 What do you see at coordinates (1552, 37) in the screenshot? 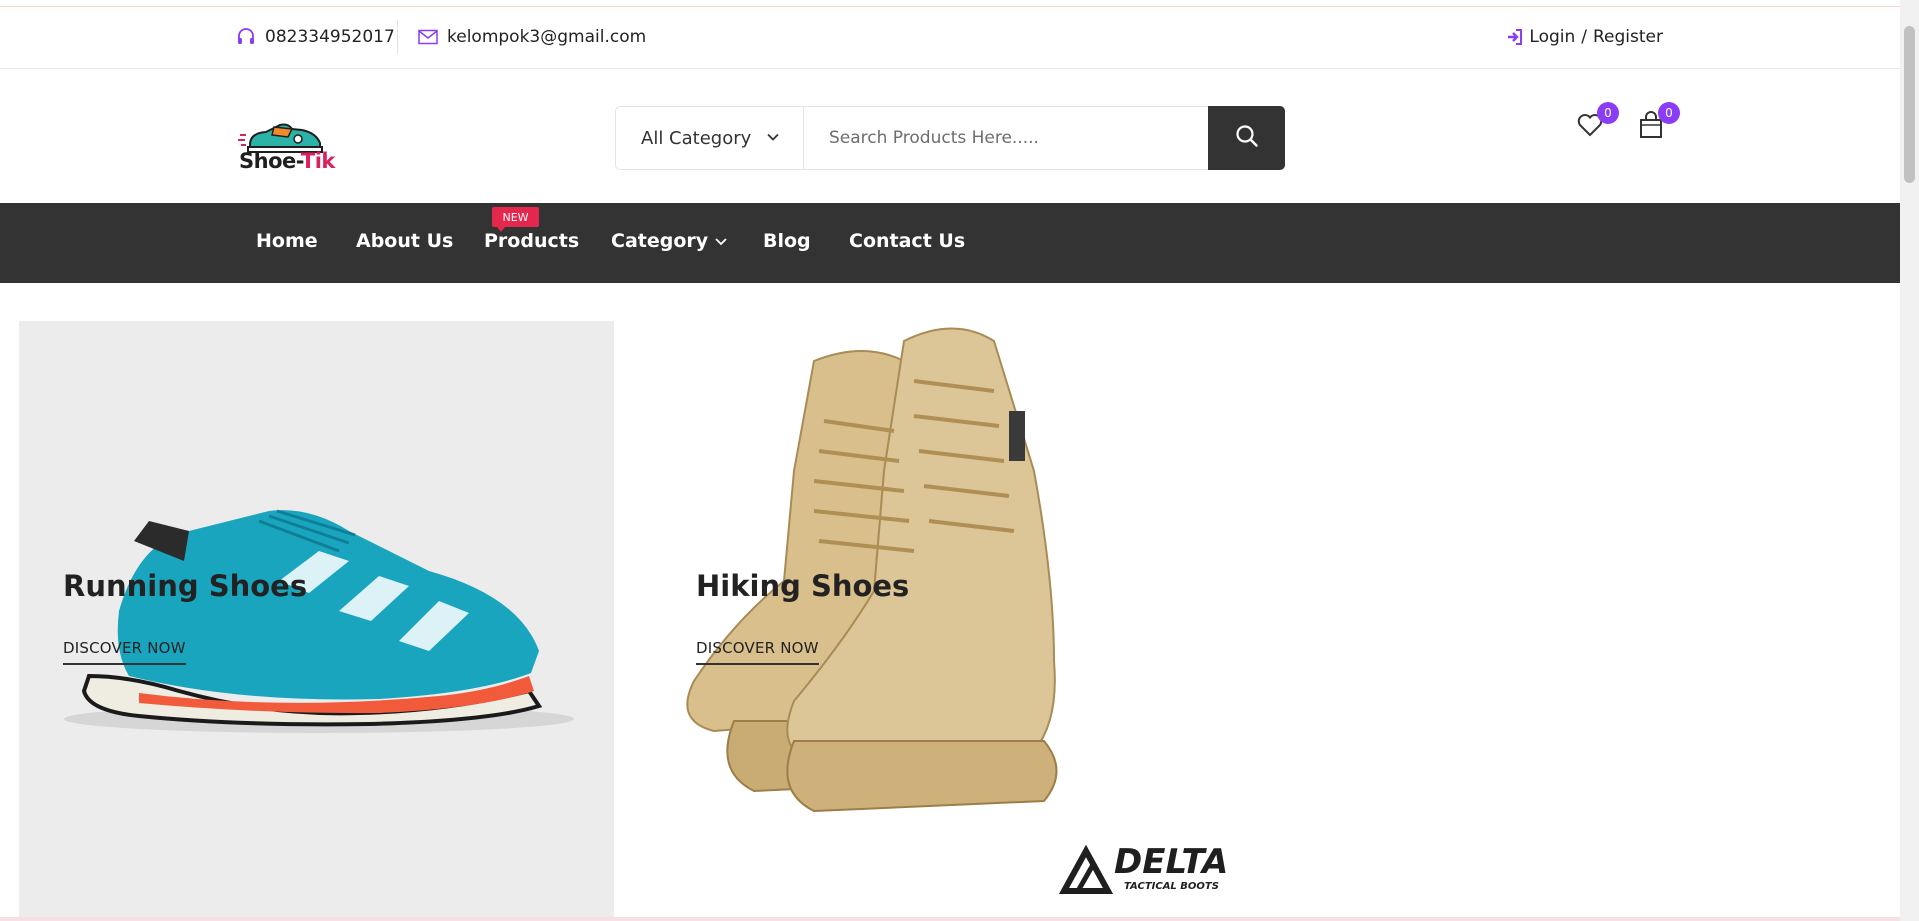
I see `login-link: Login` at bounding box center [1552, 37].